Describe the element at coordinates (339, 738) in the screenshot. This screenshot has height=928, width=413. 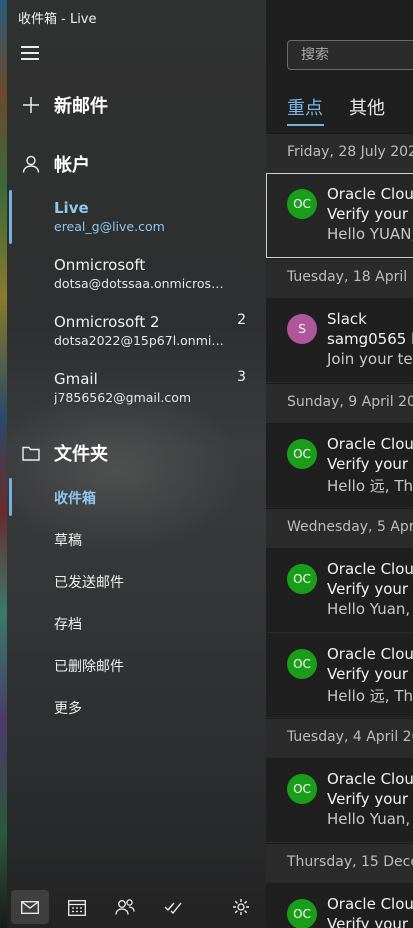
I see `date-header: Tuesday, 4 April 2023` at that location.